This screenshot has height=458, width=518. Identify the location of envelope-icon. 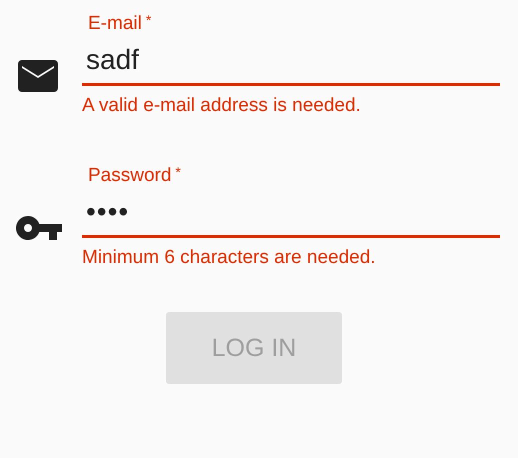
(38, 76).